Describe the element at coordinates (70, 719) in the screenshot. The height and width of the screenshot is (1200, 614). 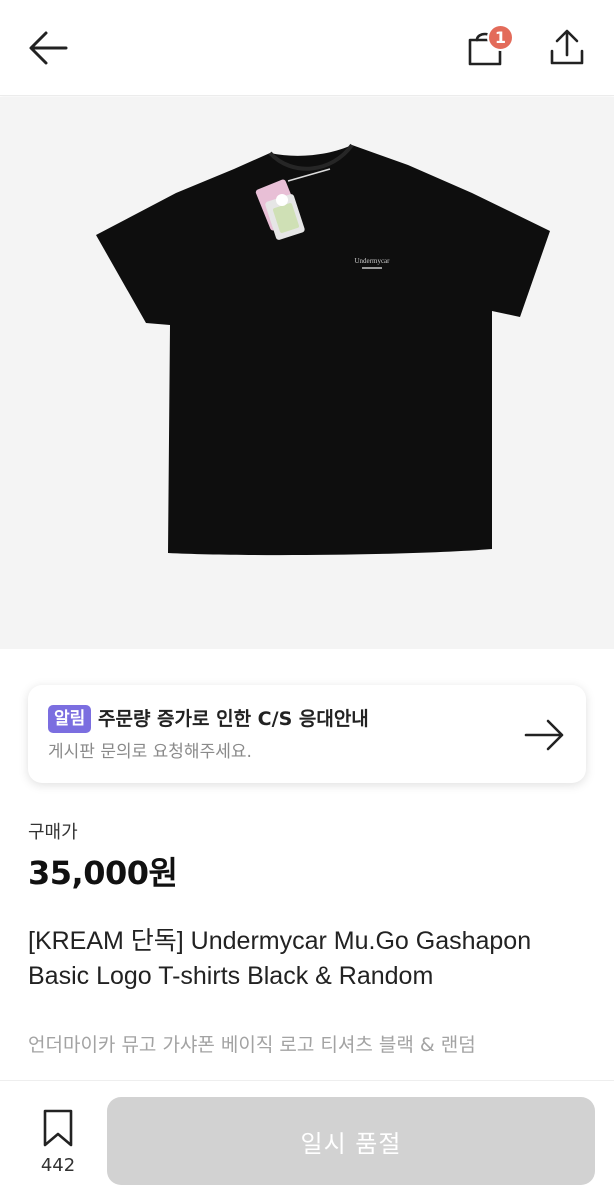
I see `notice-tag: 알림` at that location.